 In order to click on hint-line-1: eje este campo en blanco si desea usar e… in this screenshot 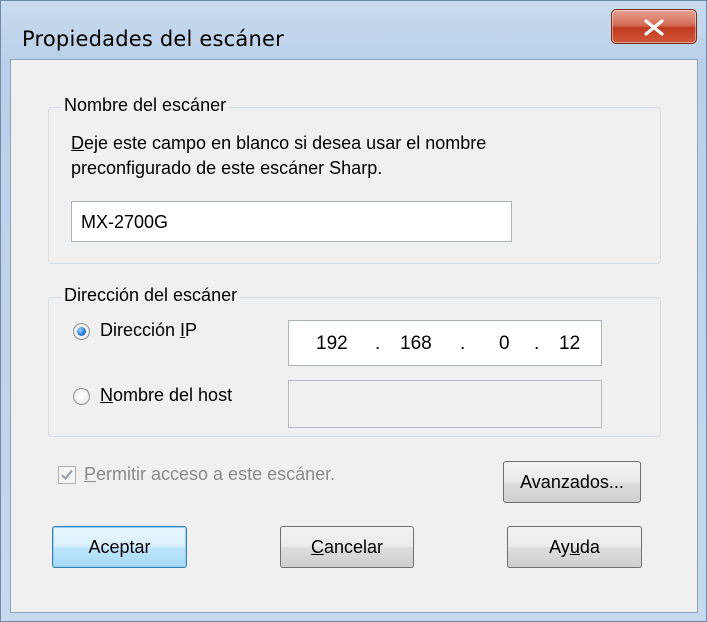, I will do `click(285, 143)`.